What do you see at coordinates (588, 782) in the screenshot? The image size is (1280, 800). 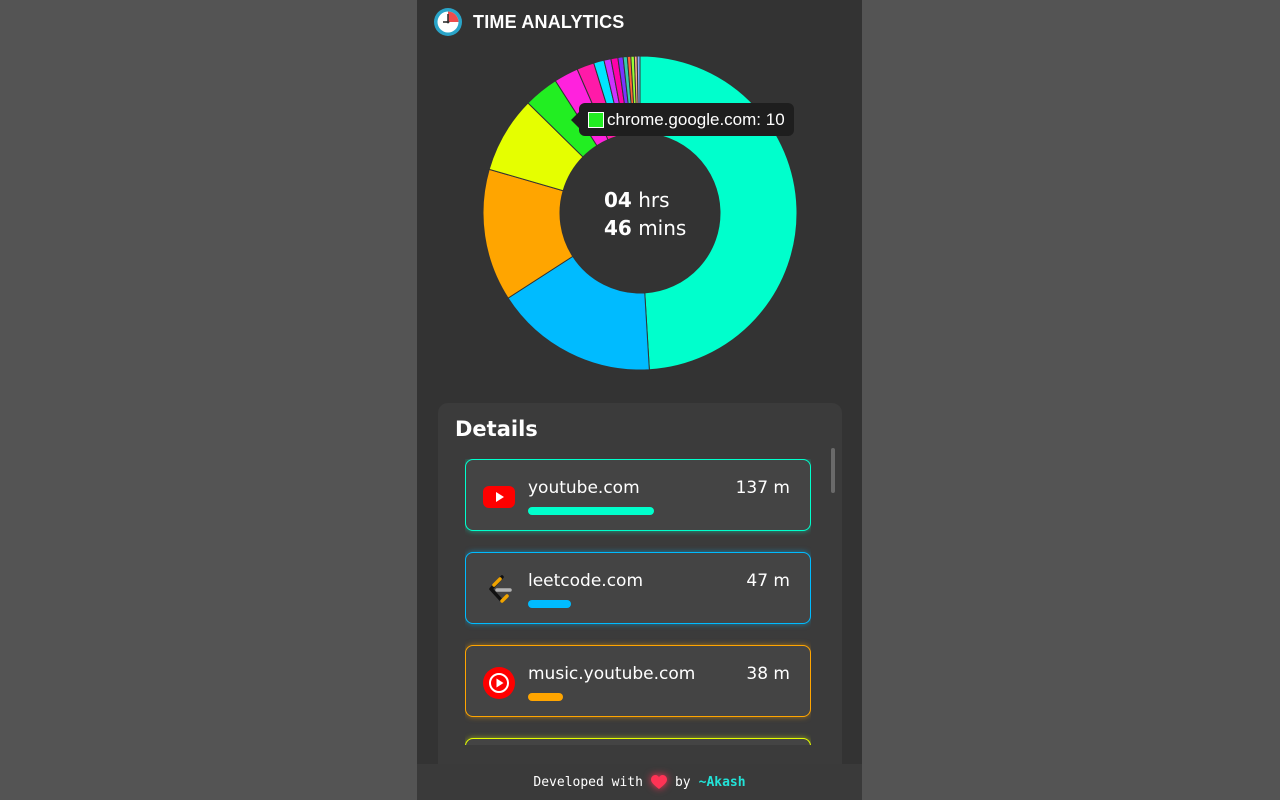 I see `footer-prefix: Developed with` at bounding box center [588, 782].